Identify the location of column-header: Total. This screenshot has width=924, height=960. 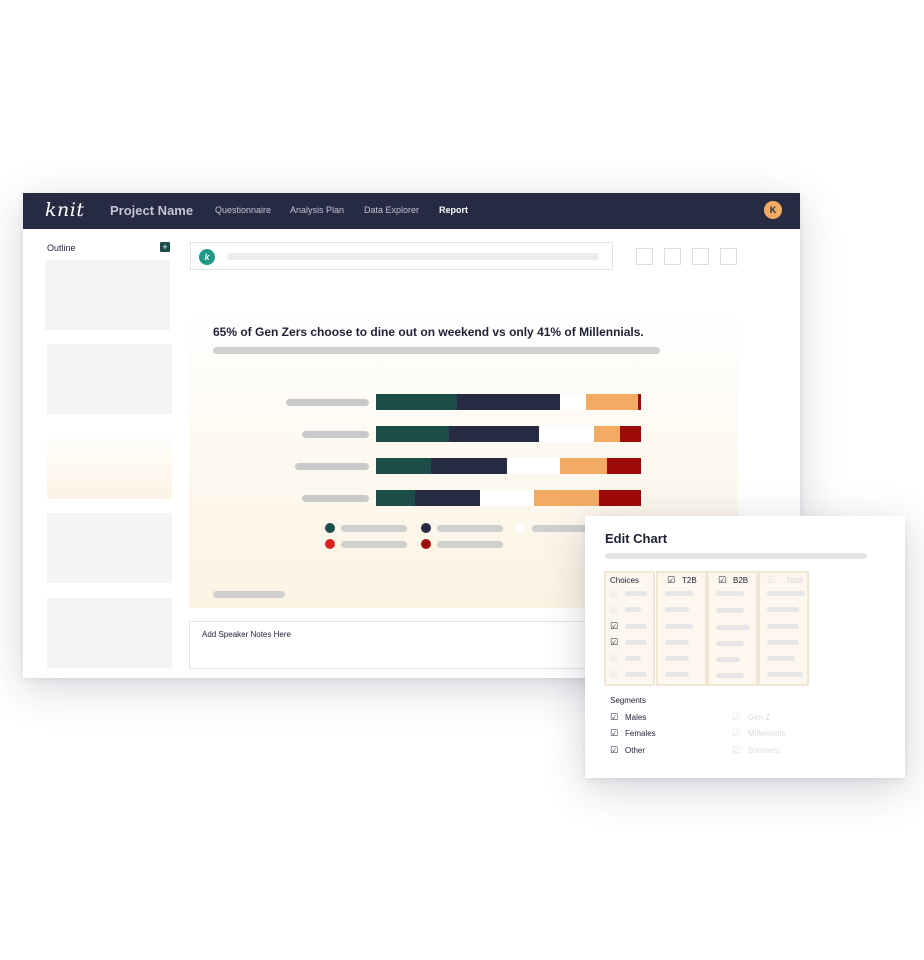
(794, 580).